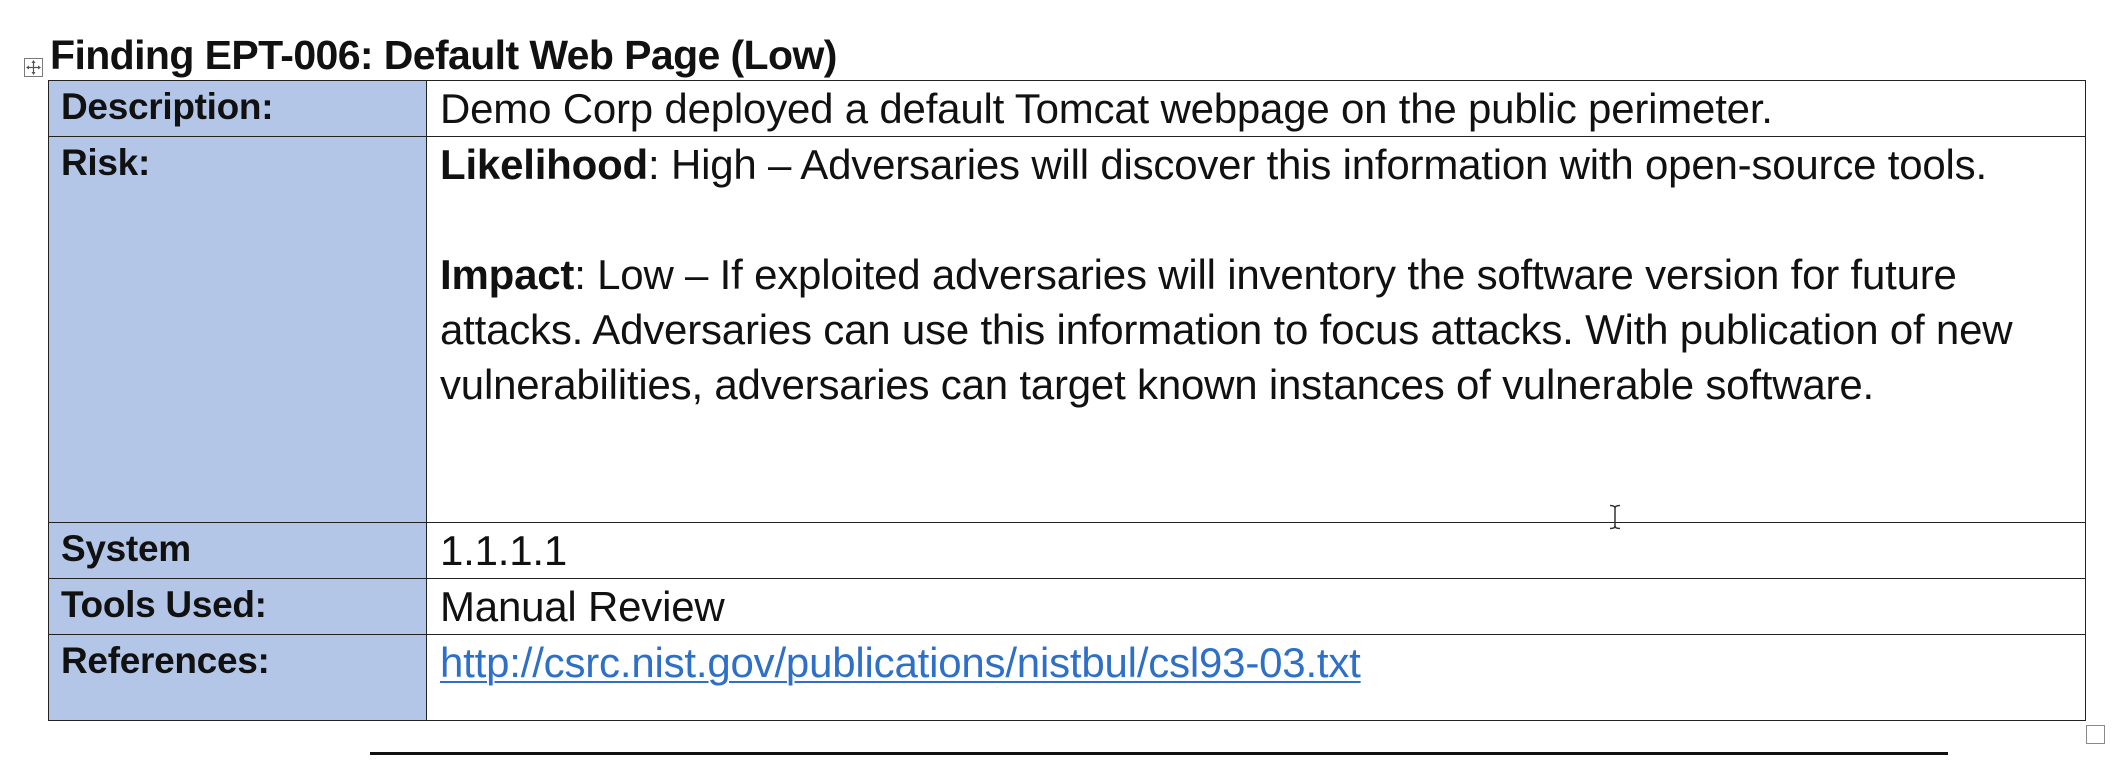  What do you see at coordinates (544, 164) in the screenshot?
I see `likelihood-label: Likelihood` at bounding box center [544, 164].